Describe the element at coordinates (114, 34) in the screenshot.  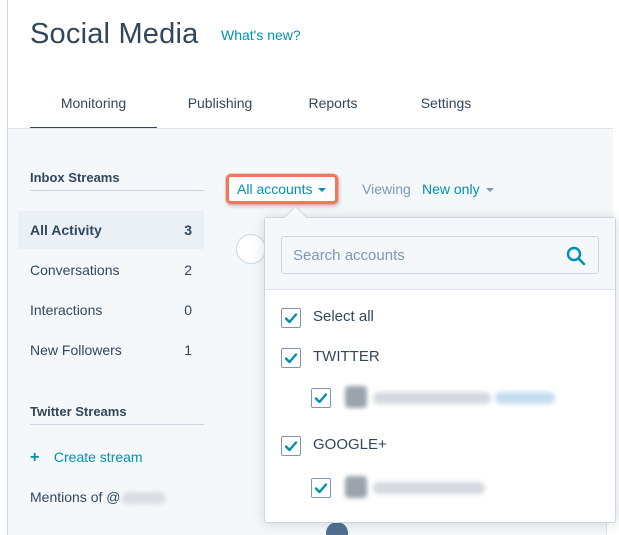
I see `page-title: Social Media` at that location.